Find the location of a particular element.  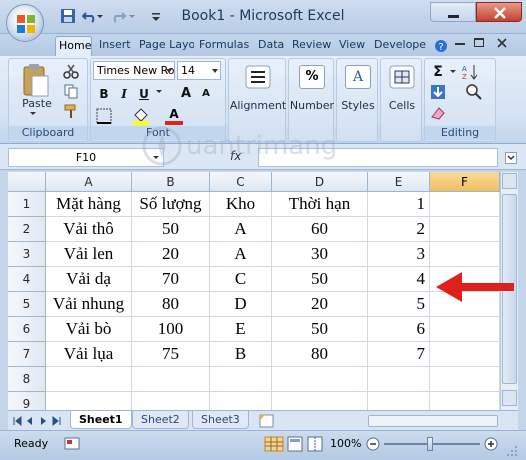

macro-recording-icon is located at coordinates (73, 444).